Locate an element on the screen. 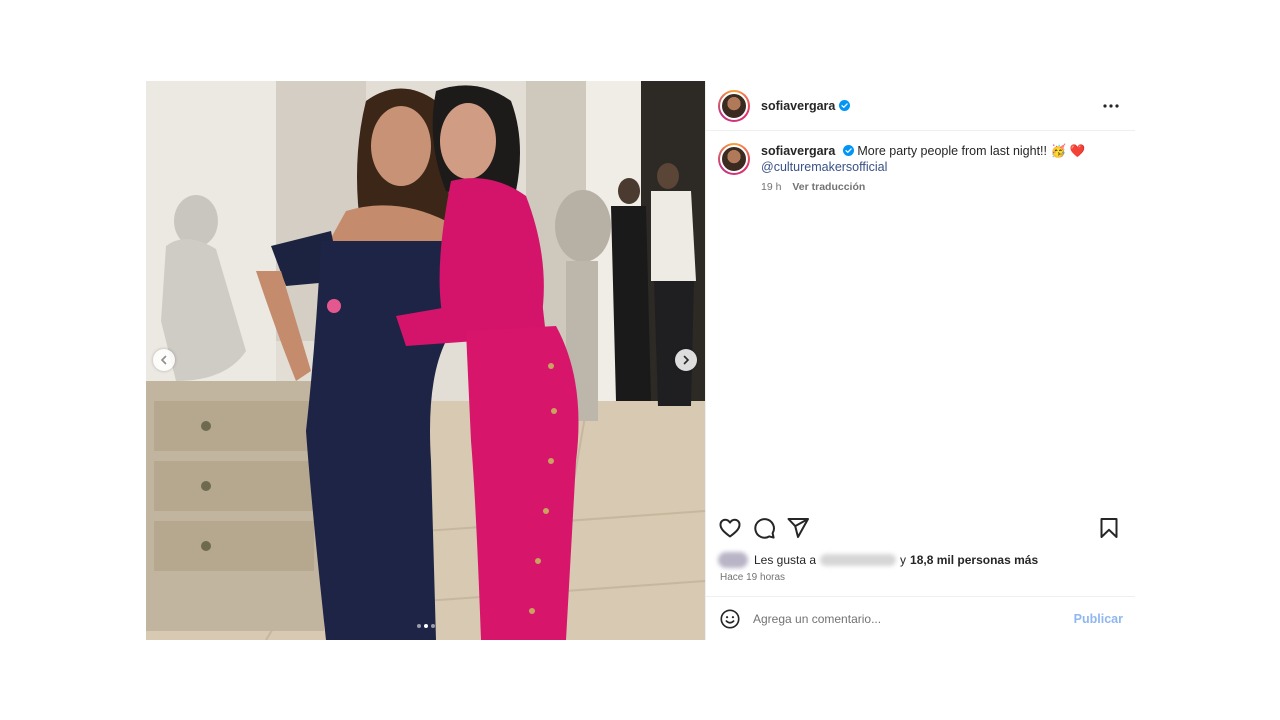 Image resolution: width=1280 pixels, height=720 pixels. likes-connector: y is located at coordinates (903, 560).